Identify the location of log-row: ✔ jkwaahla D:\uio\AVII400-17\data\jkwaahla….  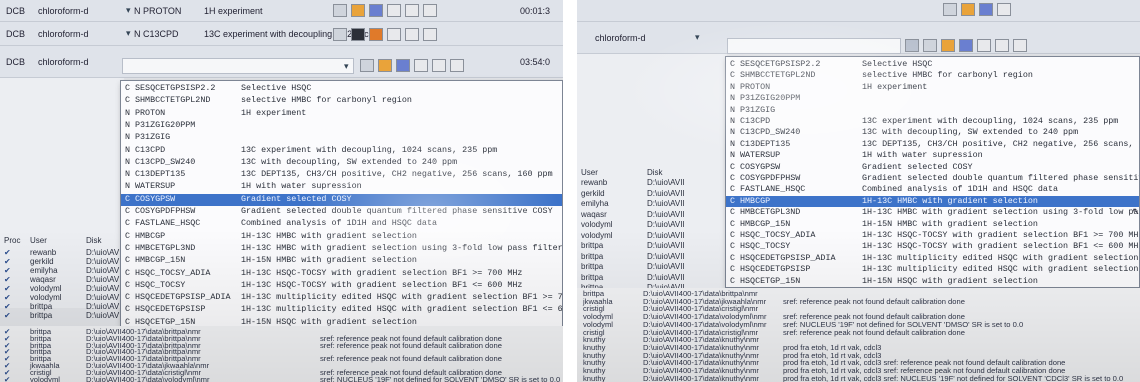
(281, 365).